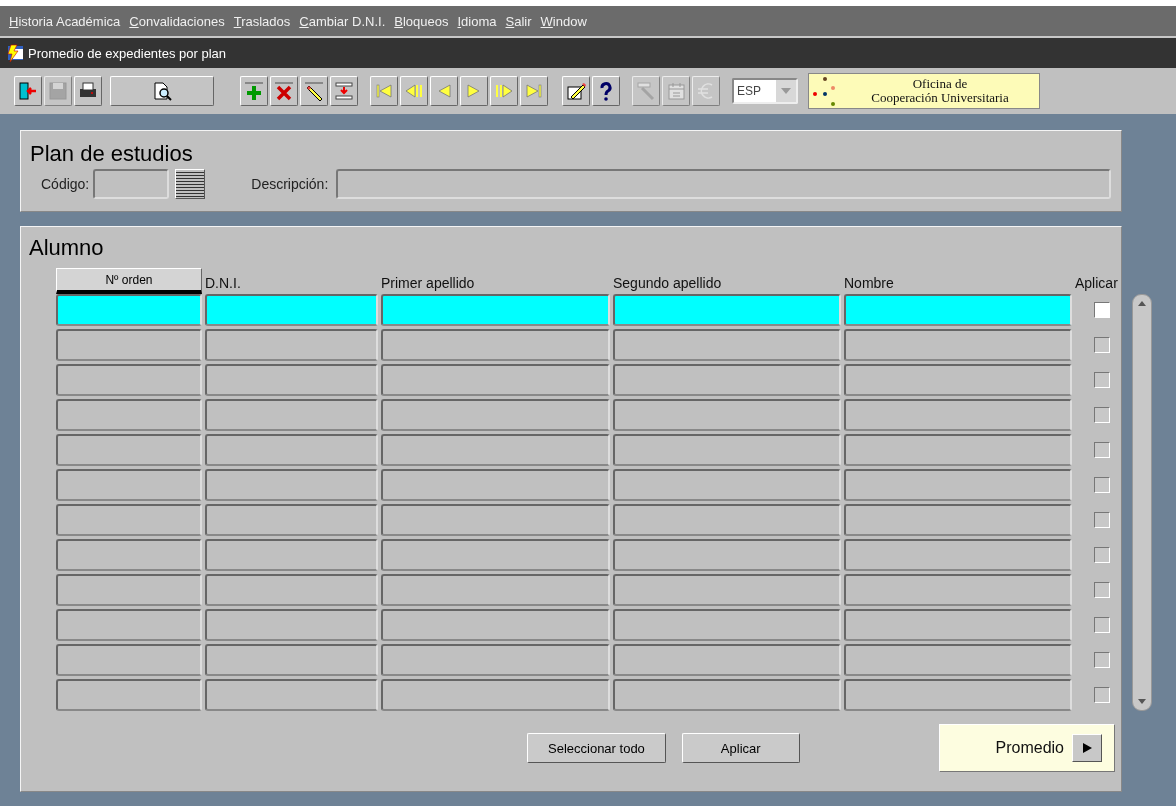 The height and width of the screenshot is (806, 1176). What do you see at coordinates (263, 21) in the screenshot?
I see `menu-item: Traslados` at bounding box center [263, 21].